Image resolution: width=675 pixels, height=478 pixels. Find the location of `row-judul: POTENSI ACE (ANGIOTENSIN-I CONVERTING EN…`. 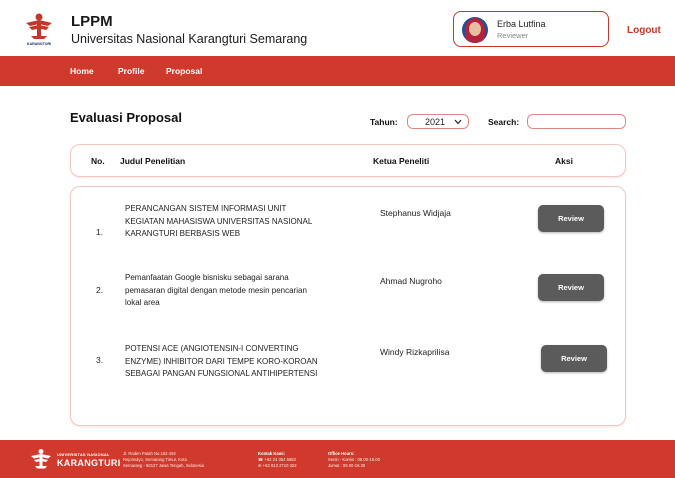

row-judul: POTENSI ACE (ANGIOTENSIN-I CONVERTING EN… is located at coordinates (221, 361).